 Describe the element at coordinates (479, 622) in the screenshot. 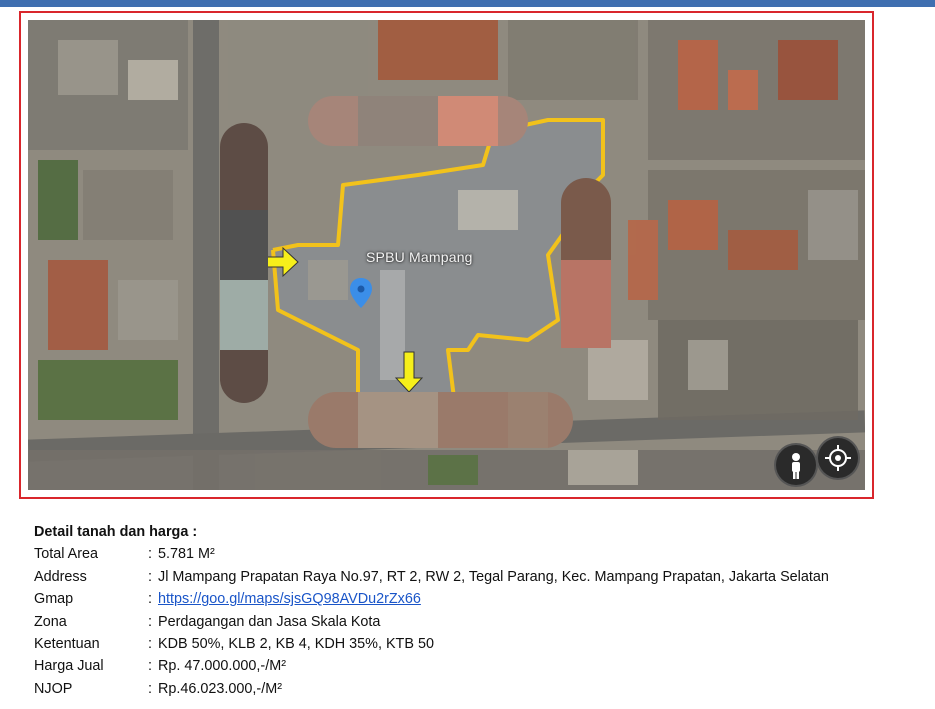

I see `detail-row-zona: Zona : Perdagangan dan Jasa Skala Kota` at that location.